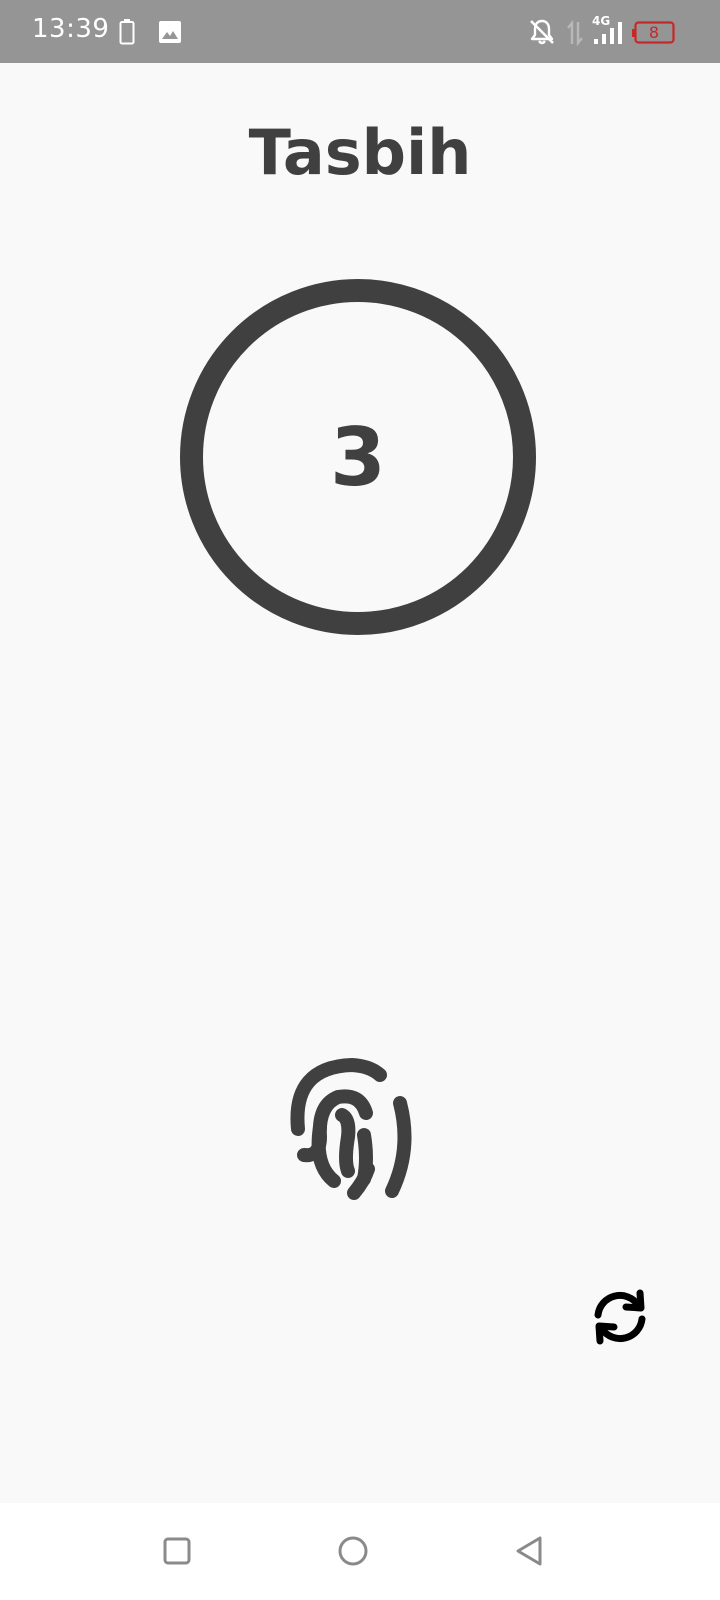 The width and height of the screenshot is (720, 1600). I want to click on recents-icon, so click(177, 1553).